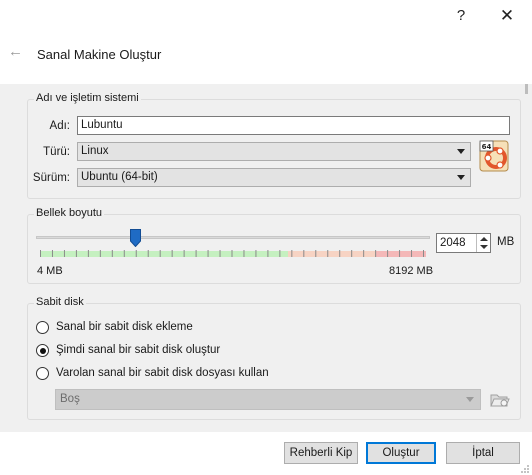 The image size is (532, 475). I want to click on spin-down-icon, so click(484, 247).